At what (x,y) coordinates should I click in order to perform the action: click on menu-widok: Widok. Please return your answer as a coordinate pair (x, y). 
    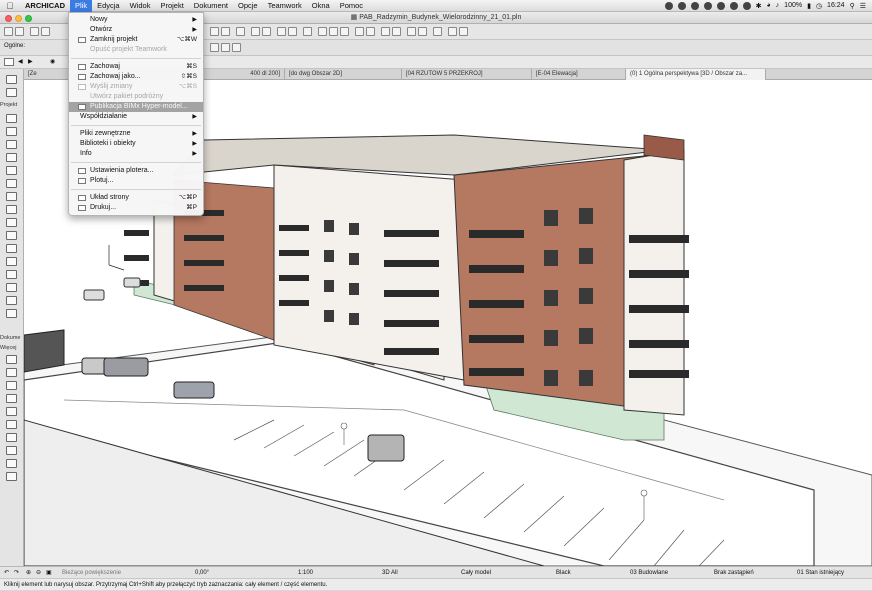
    Looking at the image, I should click on (140, 6).